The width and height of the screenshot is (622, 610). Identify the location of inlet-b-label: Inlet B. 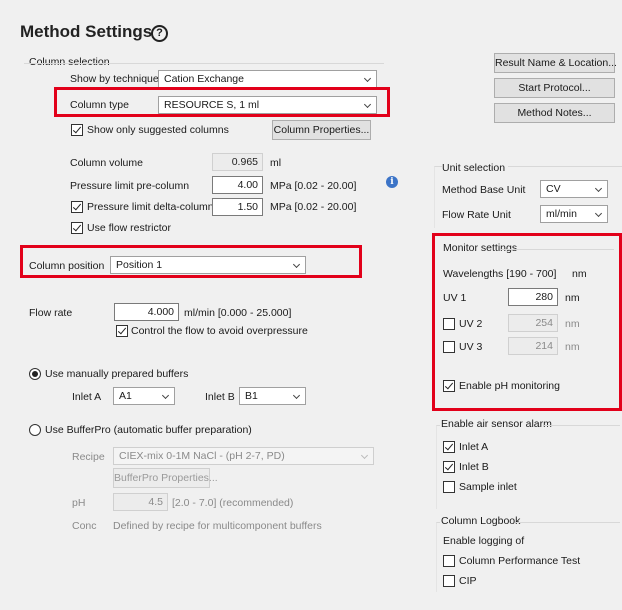
(220, 397).